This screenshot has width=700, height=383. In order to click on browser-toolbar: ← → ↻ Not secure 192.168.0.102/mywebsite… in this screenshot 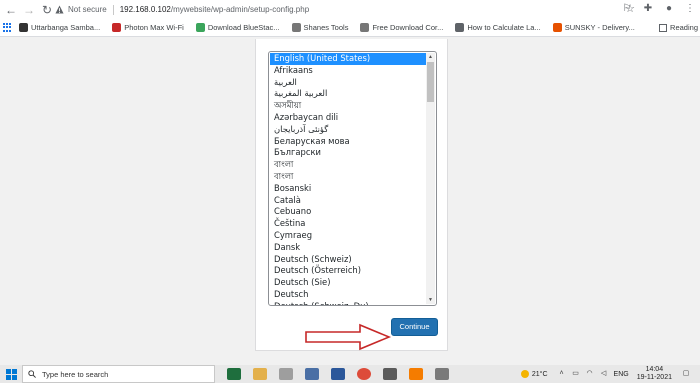, I will do `click(350, 9)`.